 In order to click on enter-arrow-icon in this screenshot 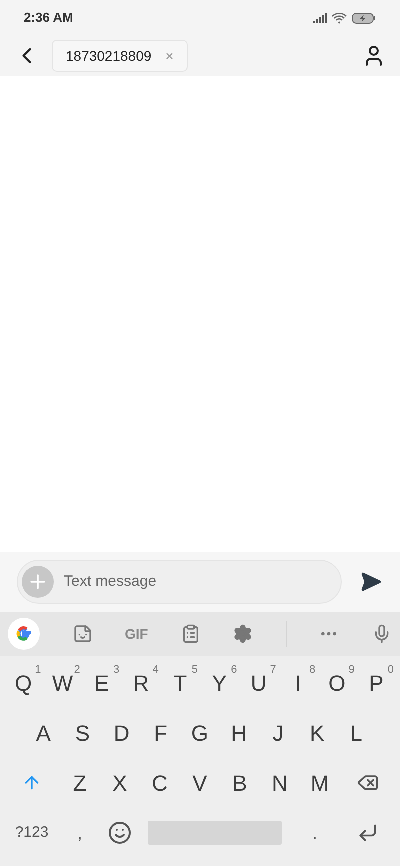, I will do `click(368, 833)`.